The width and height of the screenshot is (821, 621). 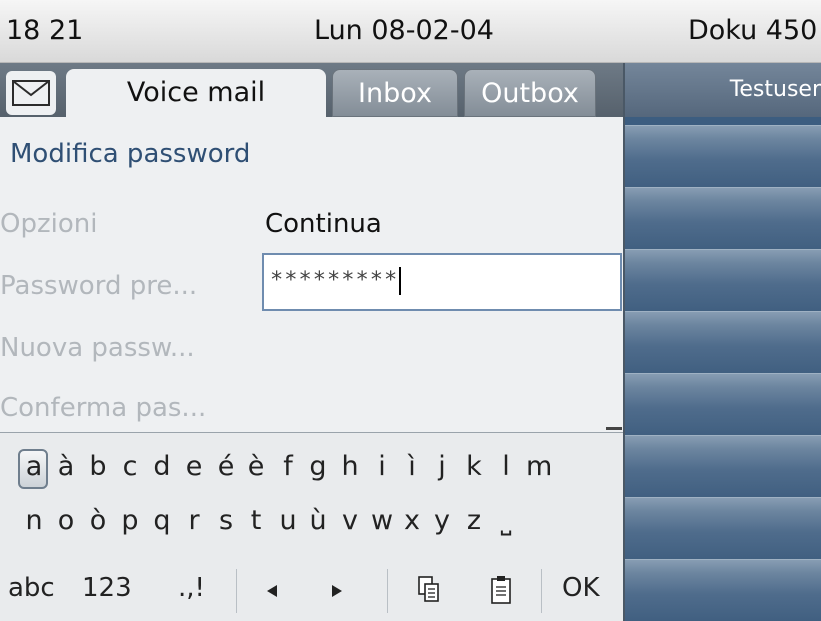 I want to click on text-caret, so click(x=400, y=281).